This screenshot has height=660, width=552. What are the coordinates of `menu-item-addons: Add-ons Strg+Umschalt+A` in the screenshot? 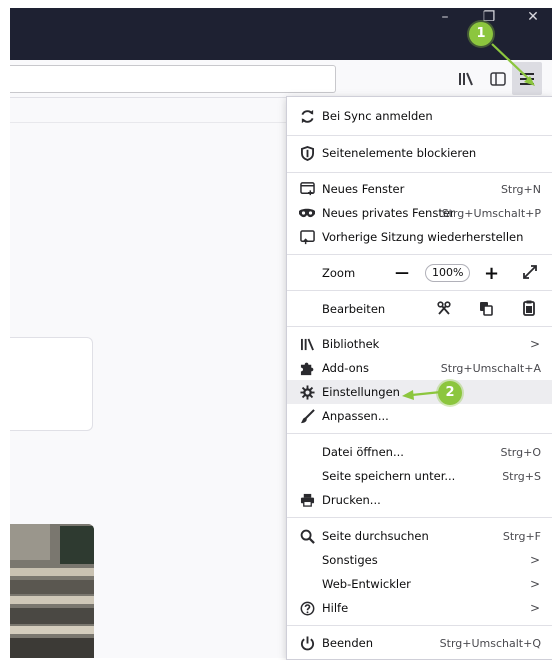 It's located at (419, 368).